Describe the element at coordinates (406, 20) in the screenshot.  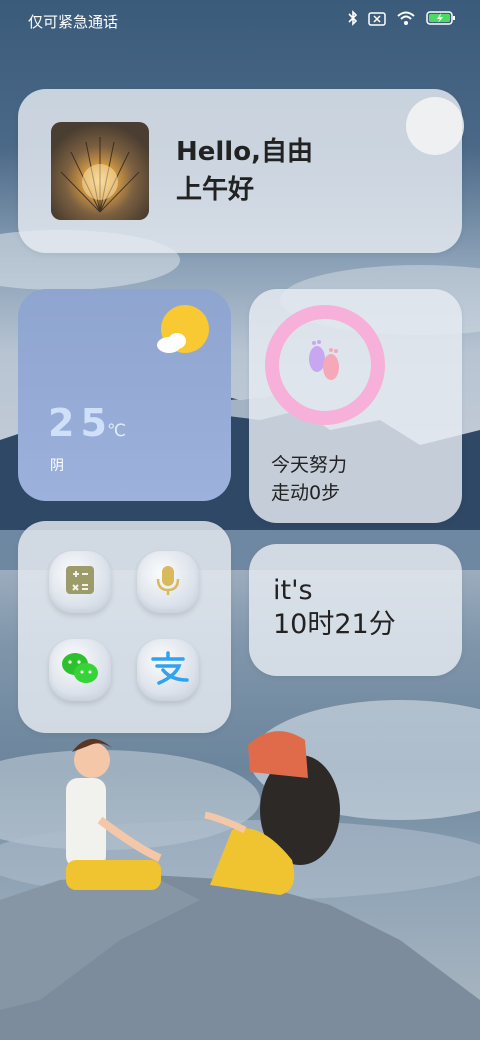
I see `wifi-icon` at that location.